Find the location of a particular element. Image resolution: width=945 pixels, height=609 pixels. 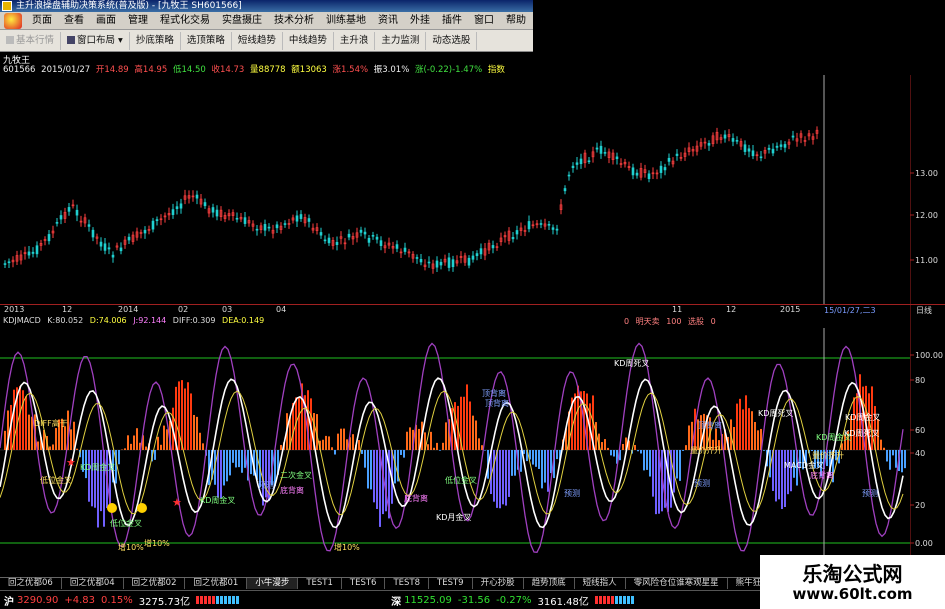

menu-plugin: 插件 is located at coordinates (452, 21).